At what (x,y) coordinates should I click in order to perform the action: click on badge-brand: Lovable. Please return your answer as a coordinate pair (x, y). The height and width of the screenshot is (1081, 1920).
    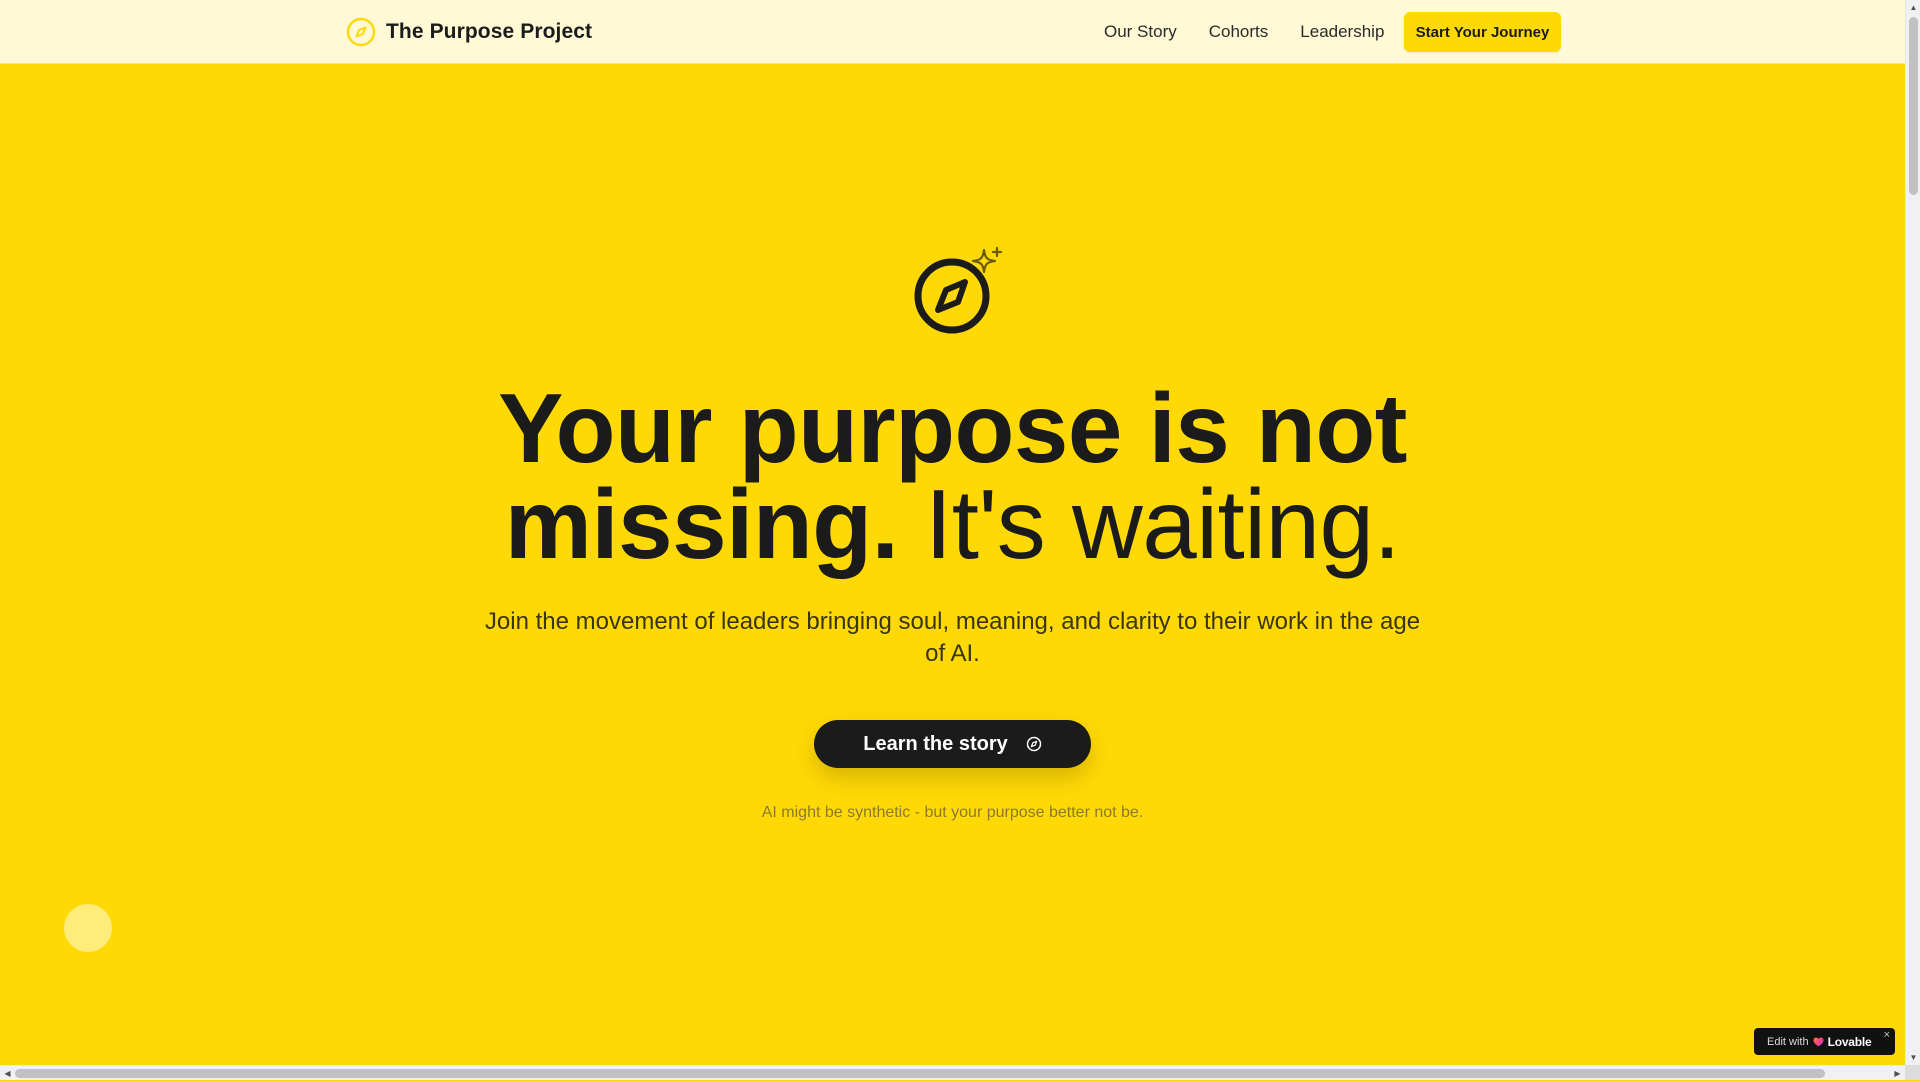
    Looking at the image, I should click on (1849, 1041).